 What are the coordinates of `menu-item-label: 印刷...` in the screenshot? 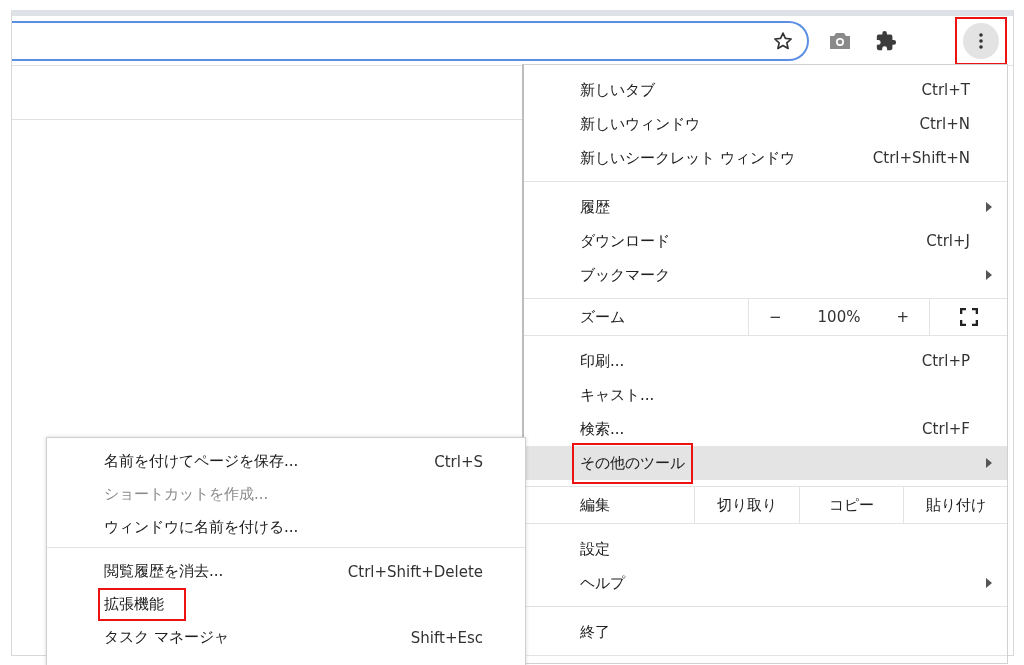 It's located at (602, 360).